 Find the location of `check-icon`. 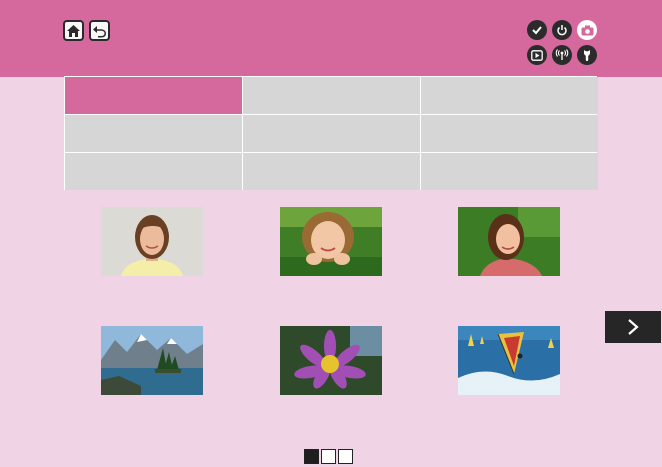

check-icon is located at coordinates (537, 30).